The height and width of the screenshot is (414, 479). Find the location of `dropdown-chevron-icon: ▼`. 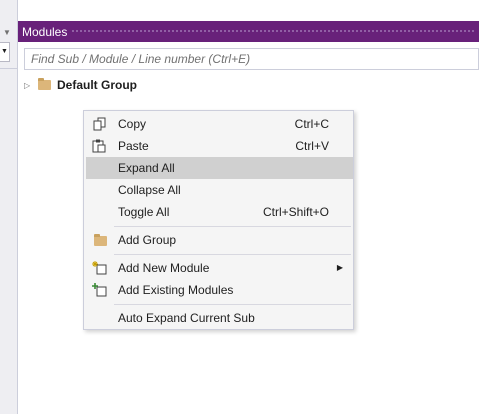

dropdown-chevron-icon: ▼ is located at coordinates (4, 51).